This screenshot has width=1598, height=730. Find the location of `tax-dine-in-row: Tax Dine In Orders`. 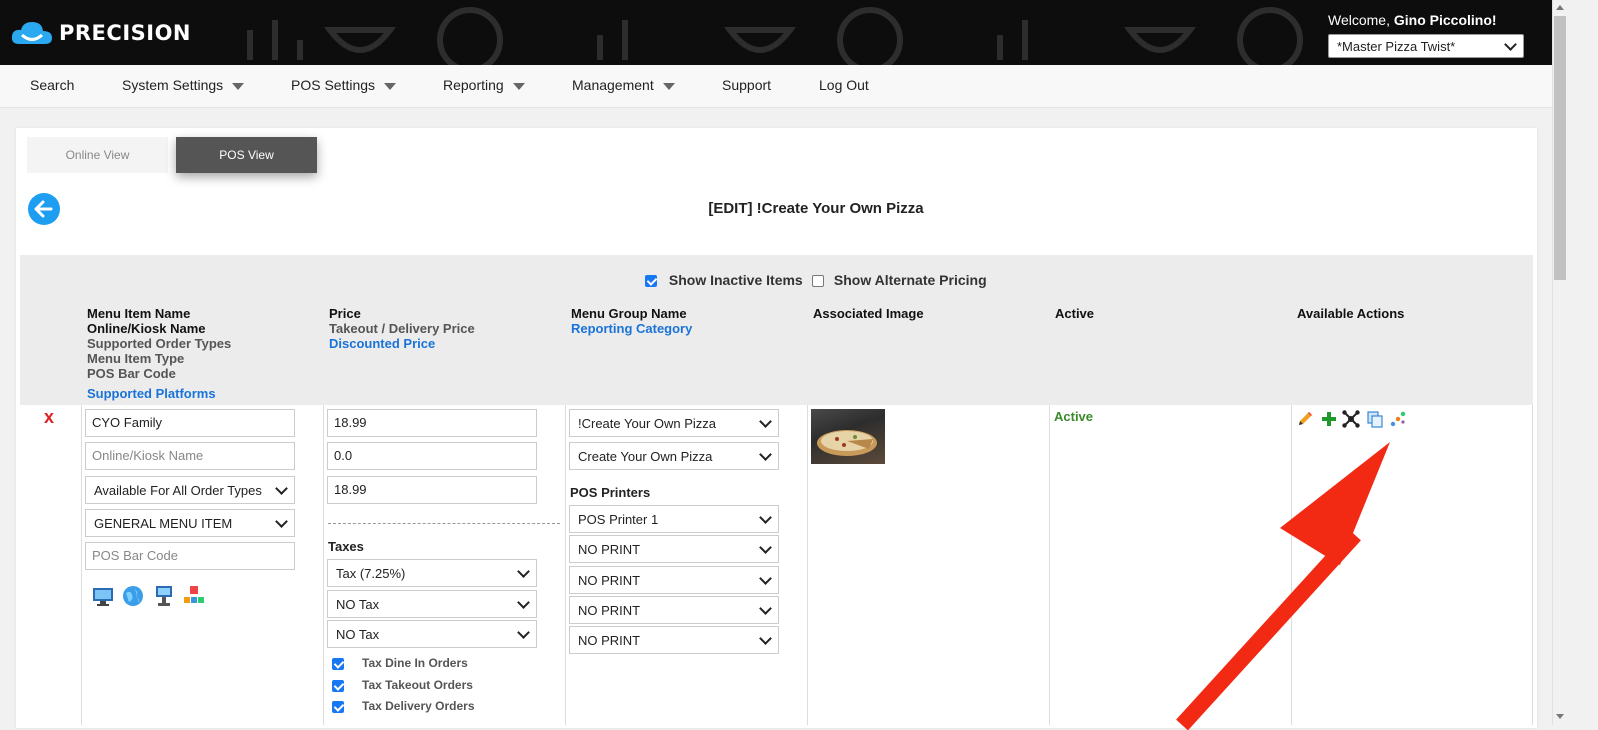

tax-dine-in-row: Tax Dine In Orders is located at coordinates (400, 663).